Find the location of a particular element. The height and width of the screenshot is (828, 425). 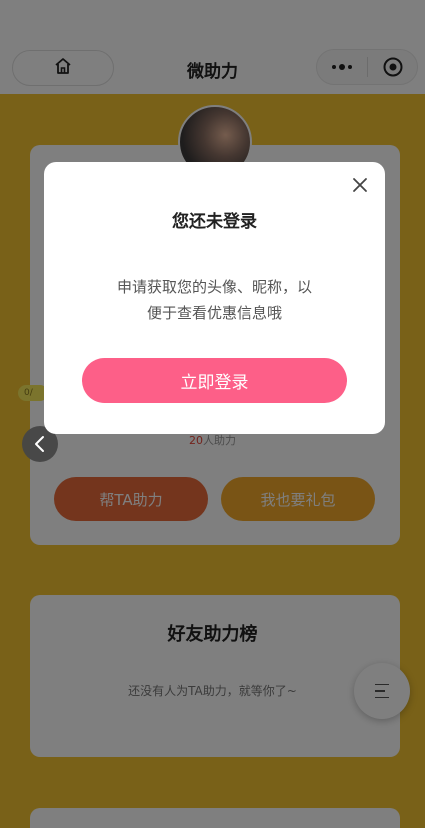

modal-close-button is located at coordinates (360, 185).